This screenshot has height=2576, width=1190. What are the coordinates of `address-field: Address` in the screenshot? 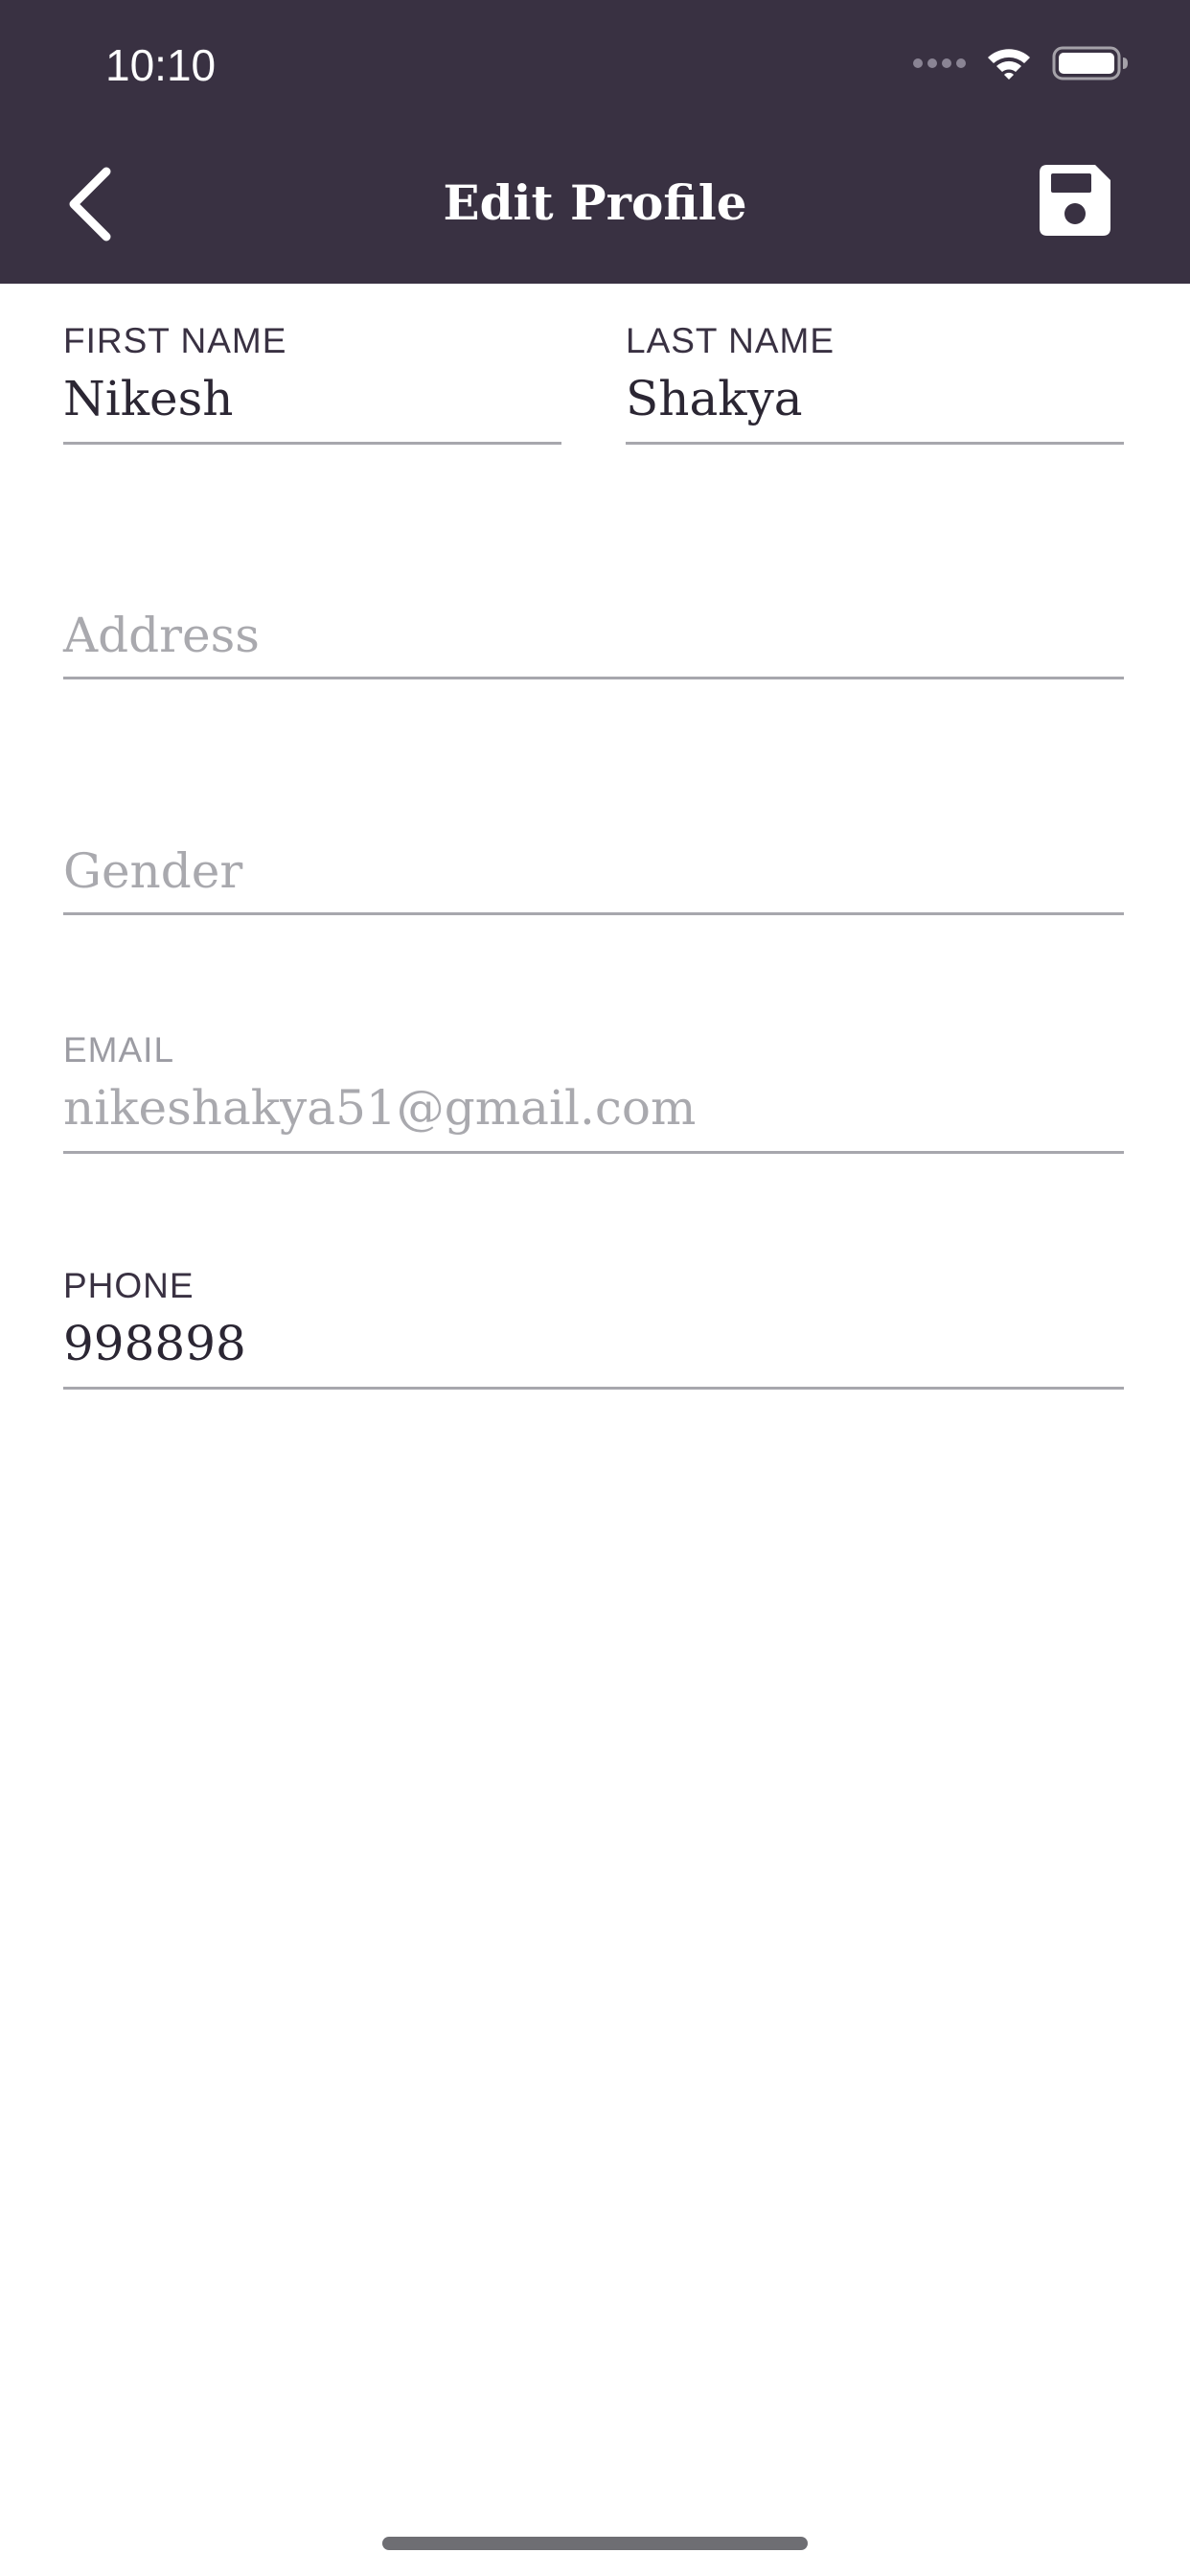 It's located at (593, 608).